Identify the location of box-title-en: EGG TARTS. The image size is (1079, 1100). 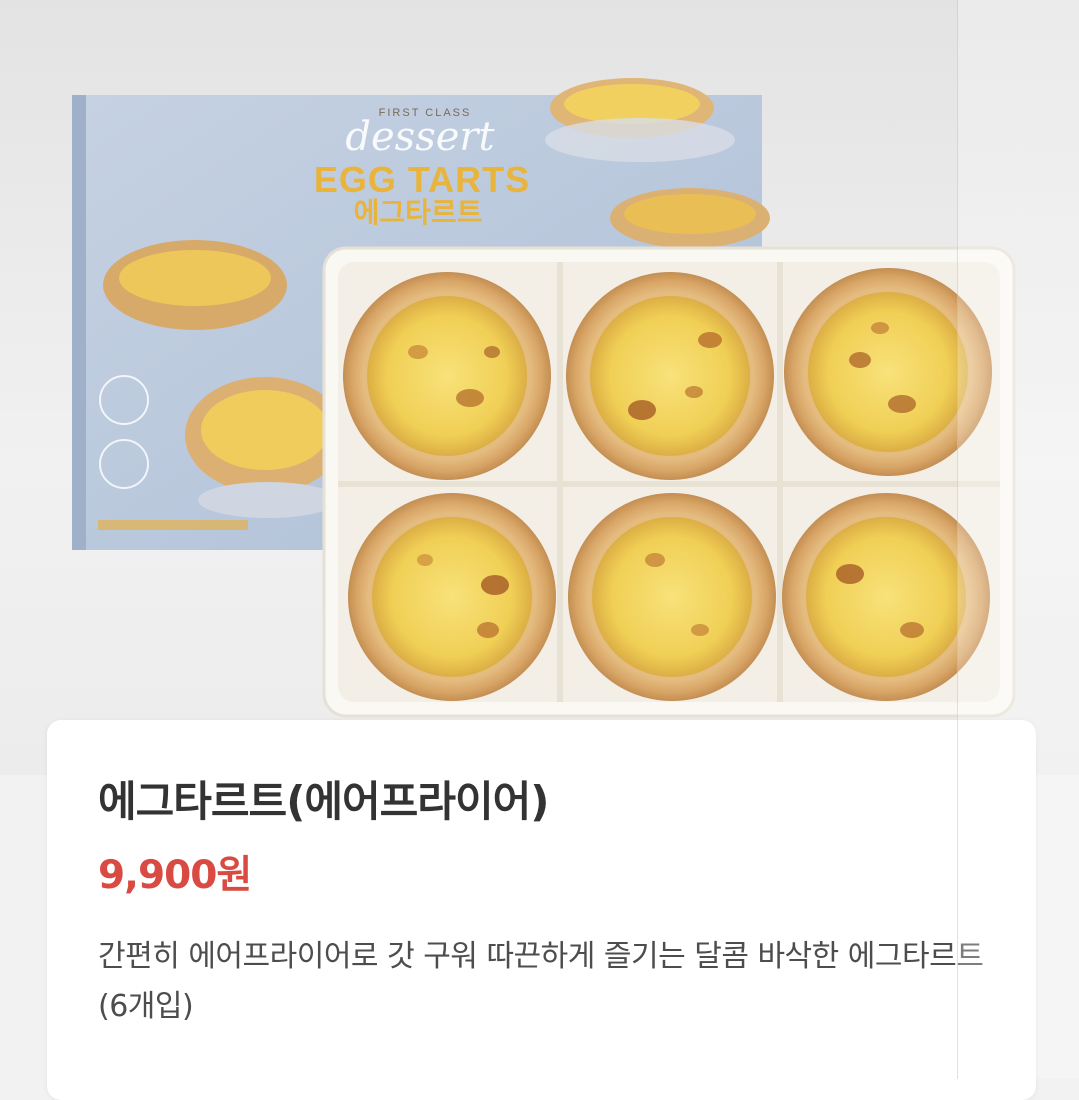
(422, 179).